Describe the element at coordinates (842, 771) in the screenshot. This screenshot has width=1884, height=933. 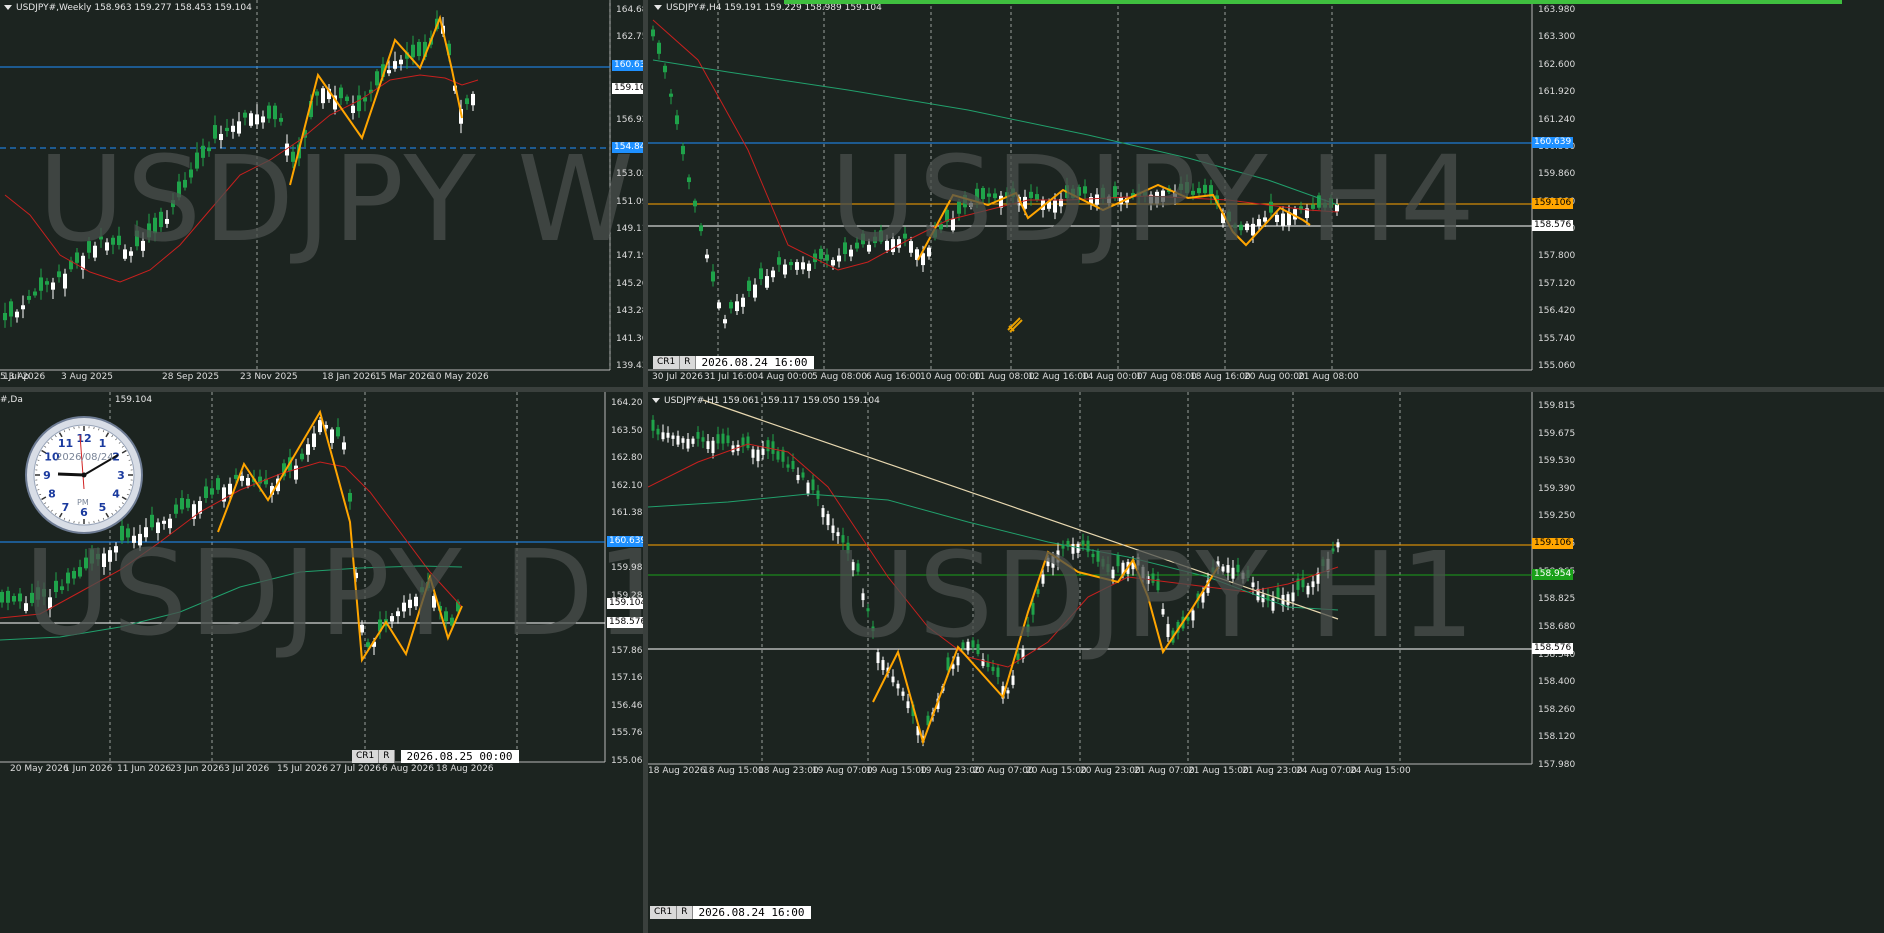
I see `time-tick-label: 19 Aug 07:00` at that location.